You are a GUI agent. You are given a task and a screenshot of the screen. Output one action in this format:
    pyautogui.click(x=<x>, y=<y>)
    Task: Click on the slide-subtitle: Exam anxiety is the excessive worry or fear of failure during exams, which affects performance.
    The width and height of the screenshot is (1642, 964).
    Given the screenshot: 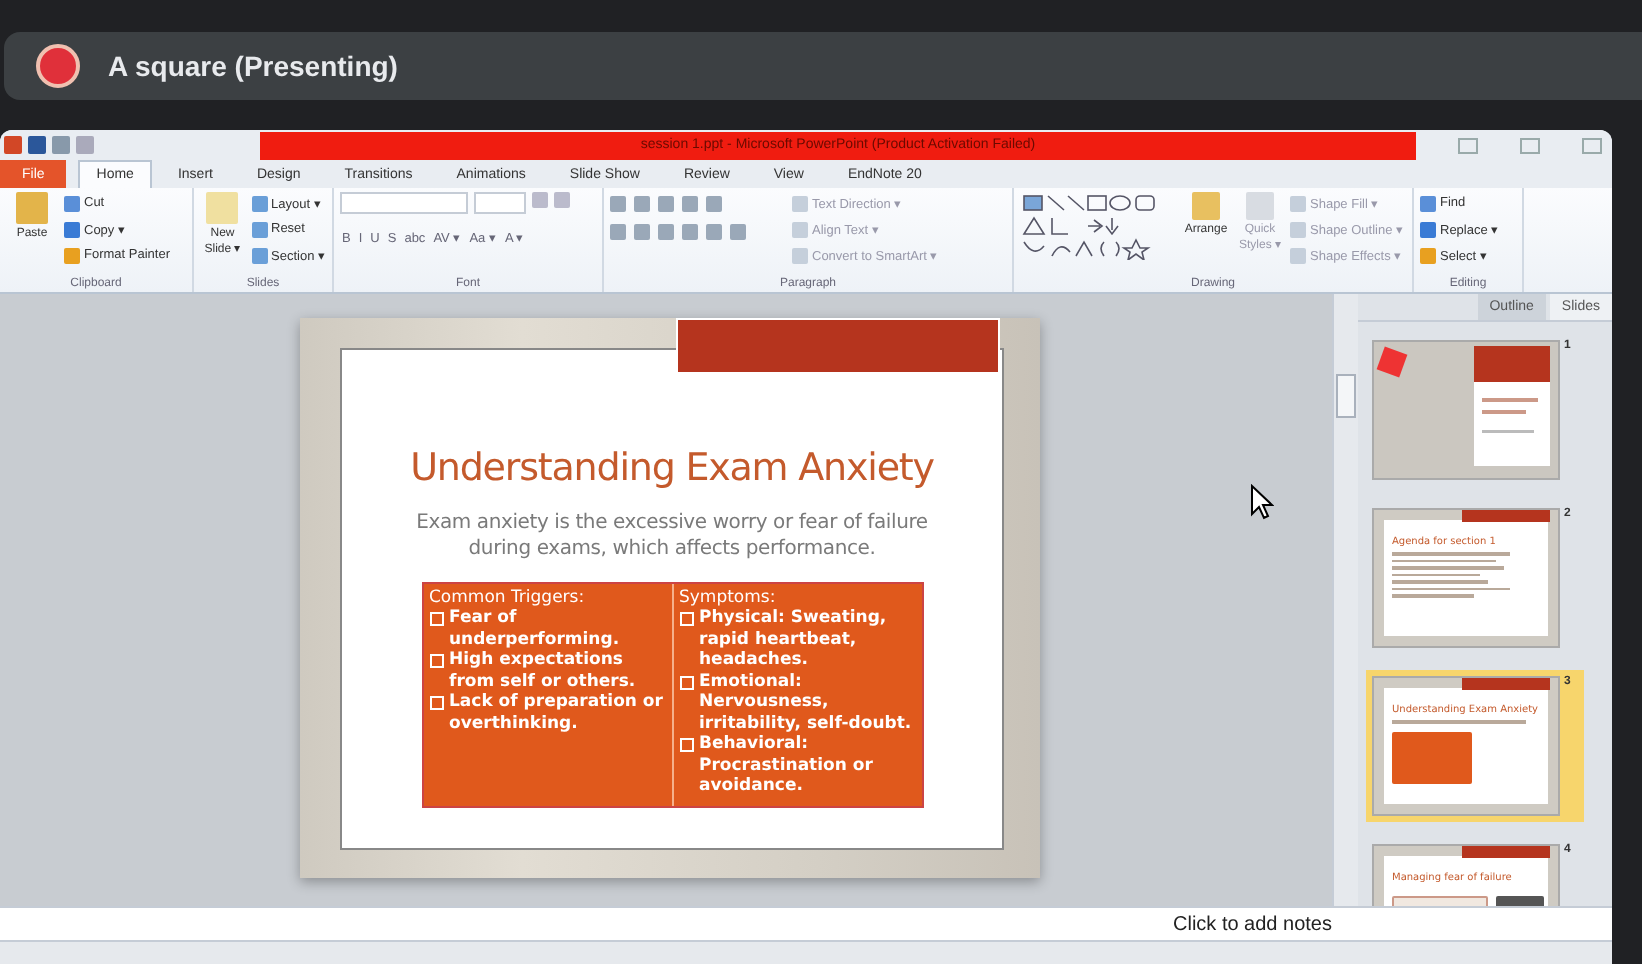 What is the action you would take?
    pyautogui.click(x=672, y=536)
    